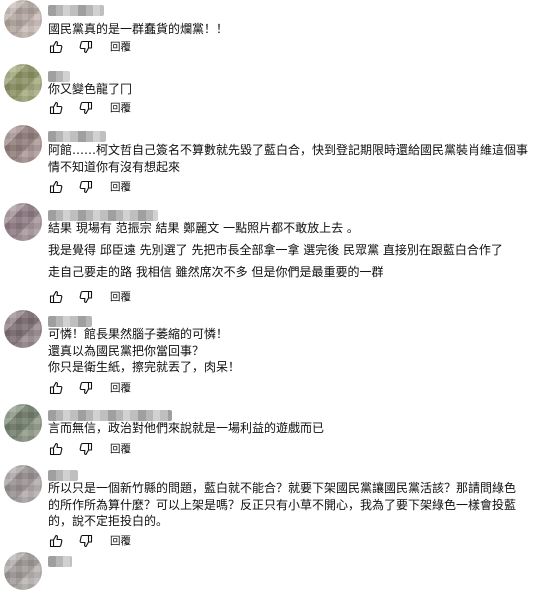 The height and width of the screenshot is (590, 552). Describe the element at coordinates (288, 150) in the screenshot. I see `comment-text-line: 阿館……柯文哲自己簽名不算數就先毀了藍白合，快到登記期限時還給國民黨裝肖維這個事` at that location.